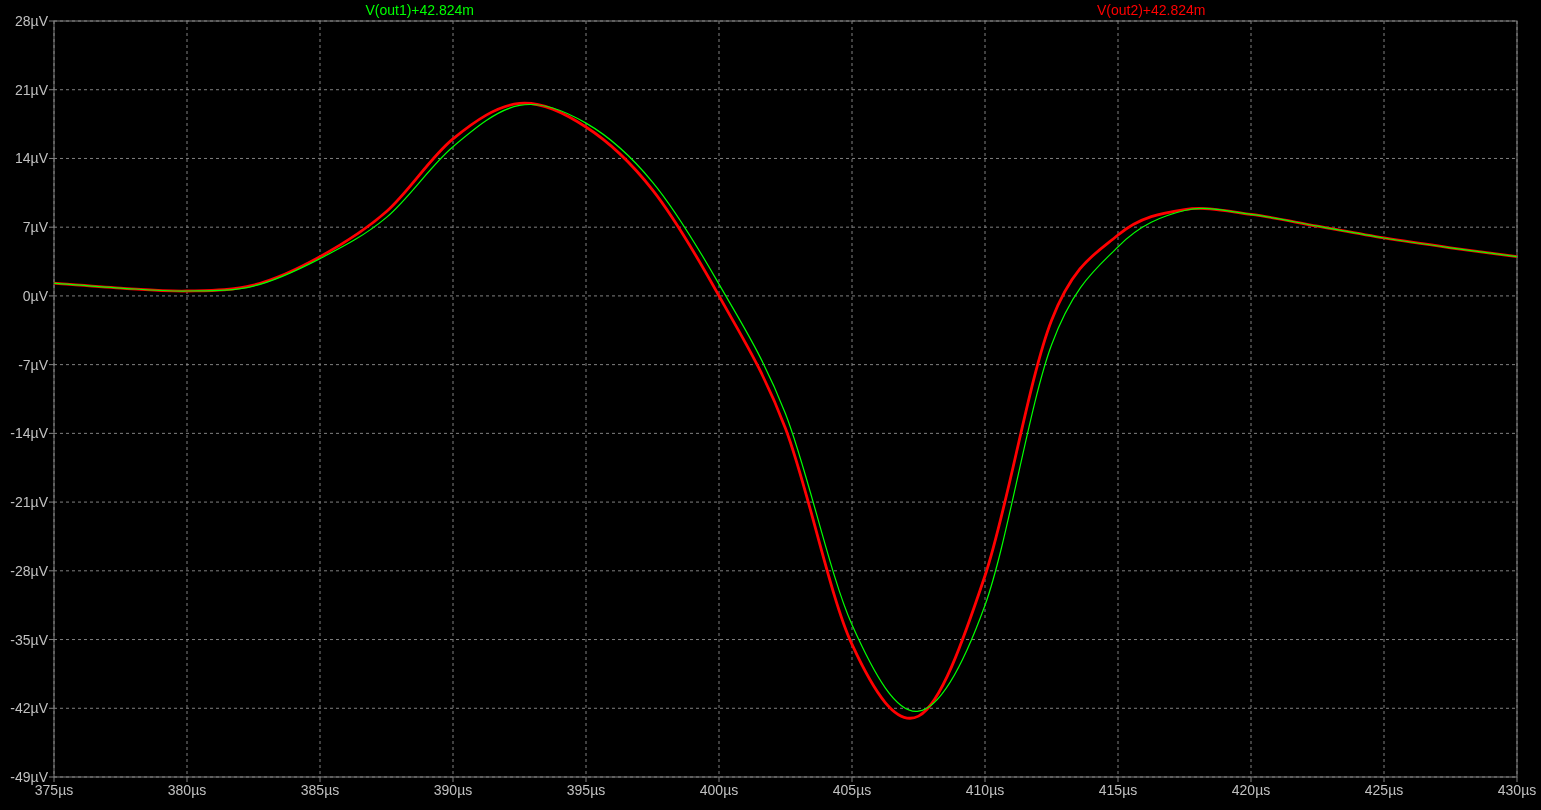 Image resolution: width=1541 pixels, height=810 pixels. What do you see at coordinates (29, 639) in the screenshot?
I see `axis-tick-label: -35µV` at bounding box center [29, 639].